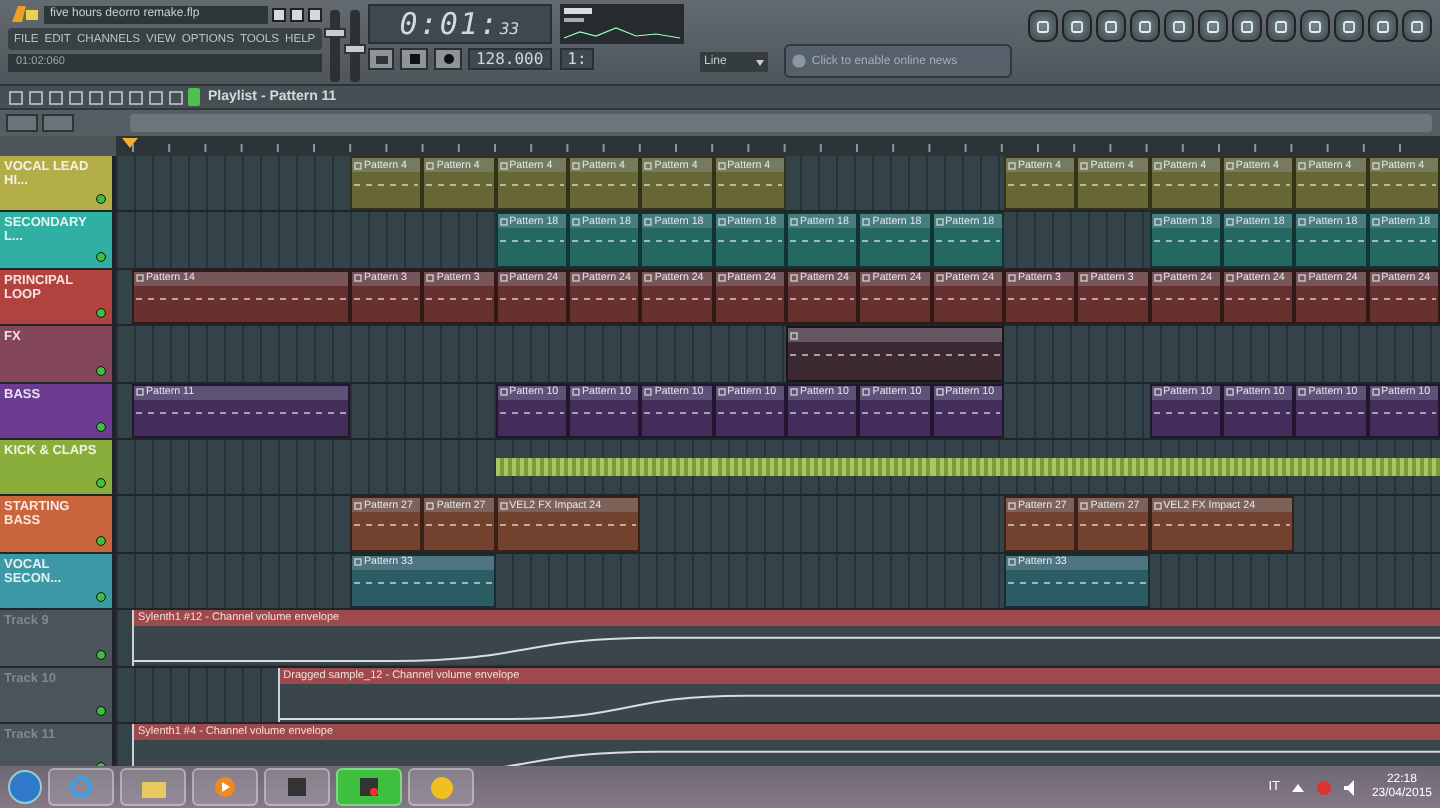 The image size is (1440, 808). I want to click on sample-clip, so click(894, 354).